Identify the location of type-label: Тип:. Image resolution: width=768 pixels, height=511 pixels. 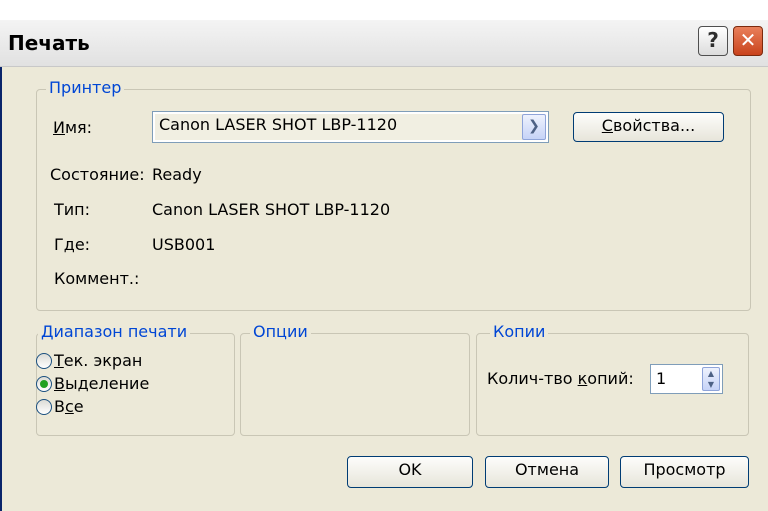
(72, 209).